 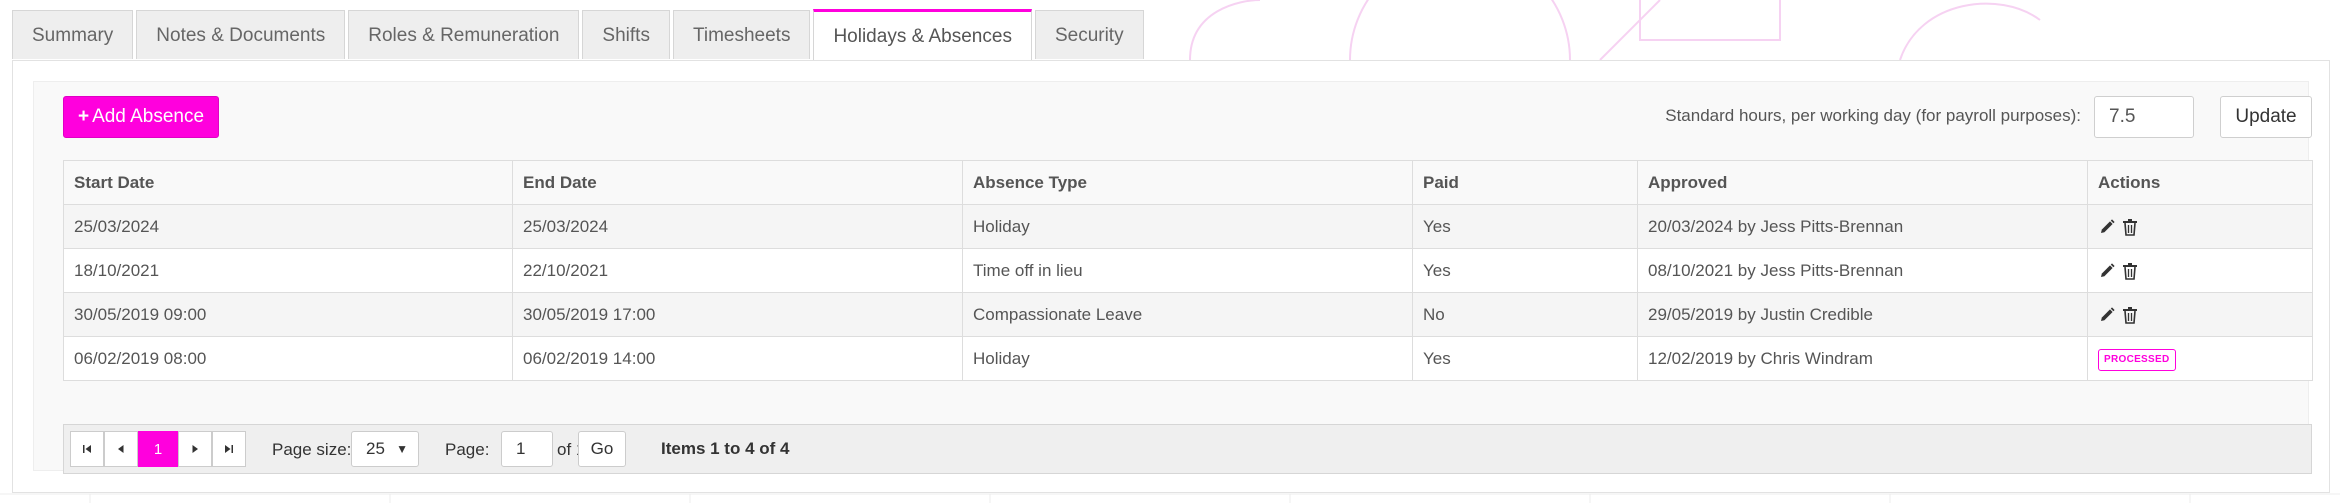 What do you see at coordinates (288, 226) in the screenshot?
I see `cell-start-date: 25/03/2024` at bounding box center [288, 226].